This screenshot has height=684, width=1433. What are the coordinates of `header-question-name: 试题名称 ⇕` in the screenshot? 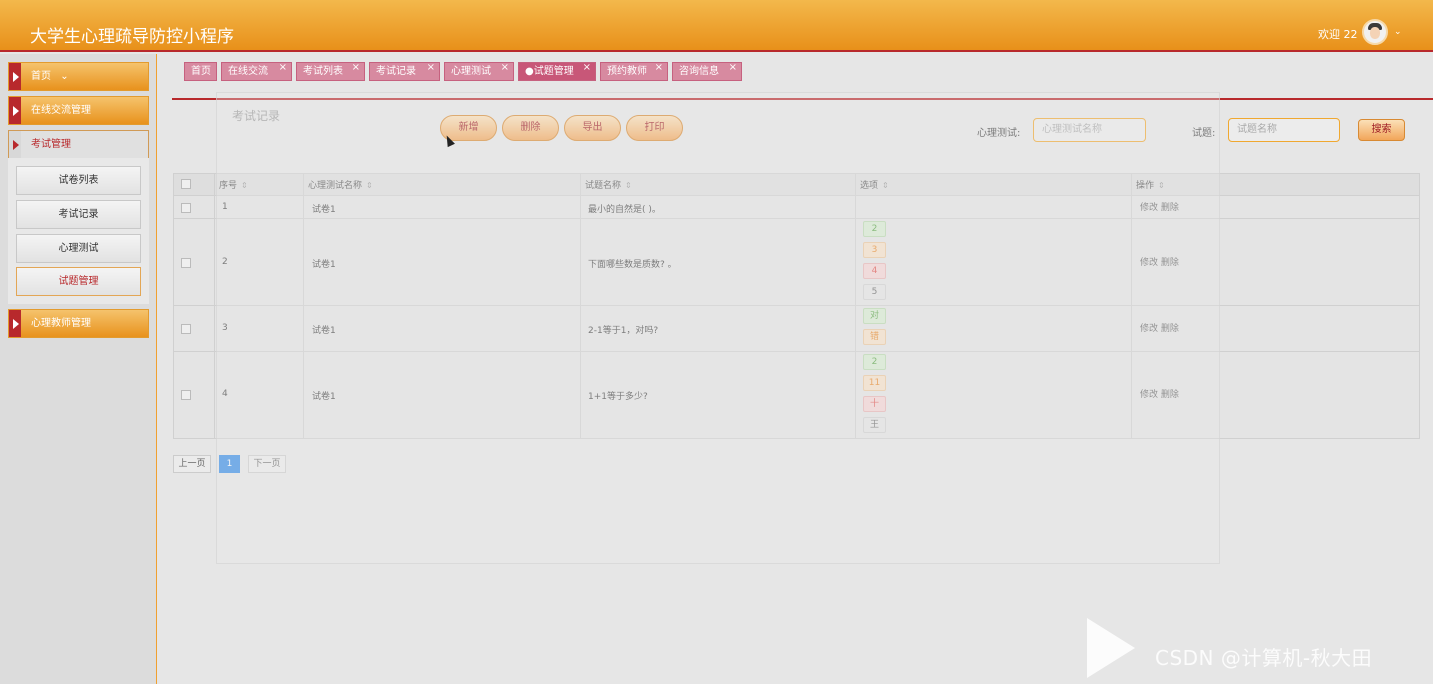 It's located at (608, 184).